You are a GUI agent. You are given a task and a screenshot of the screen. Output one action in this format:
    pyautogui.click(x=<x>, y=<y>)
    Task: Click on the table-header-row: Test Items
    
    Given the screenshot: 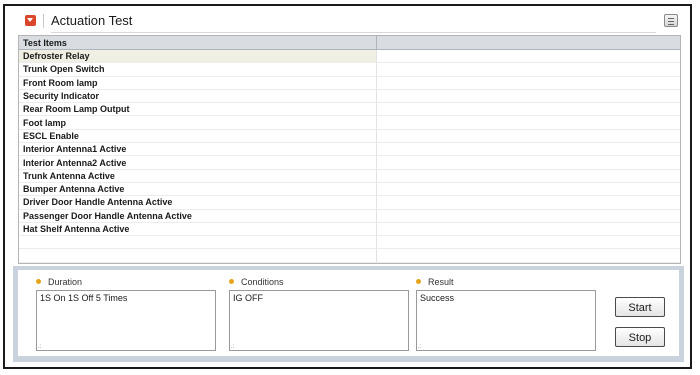 What is the action you would take?
    pyautogui.click(x=349, y=43)
    